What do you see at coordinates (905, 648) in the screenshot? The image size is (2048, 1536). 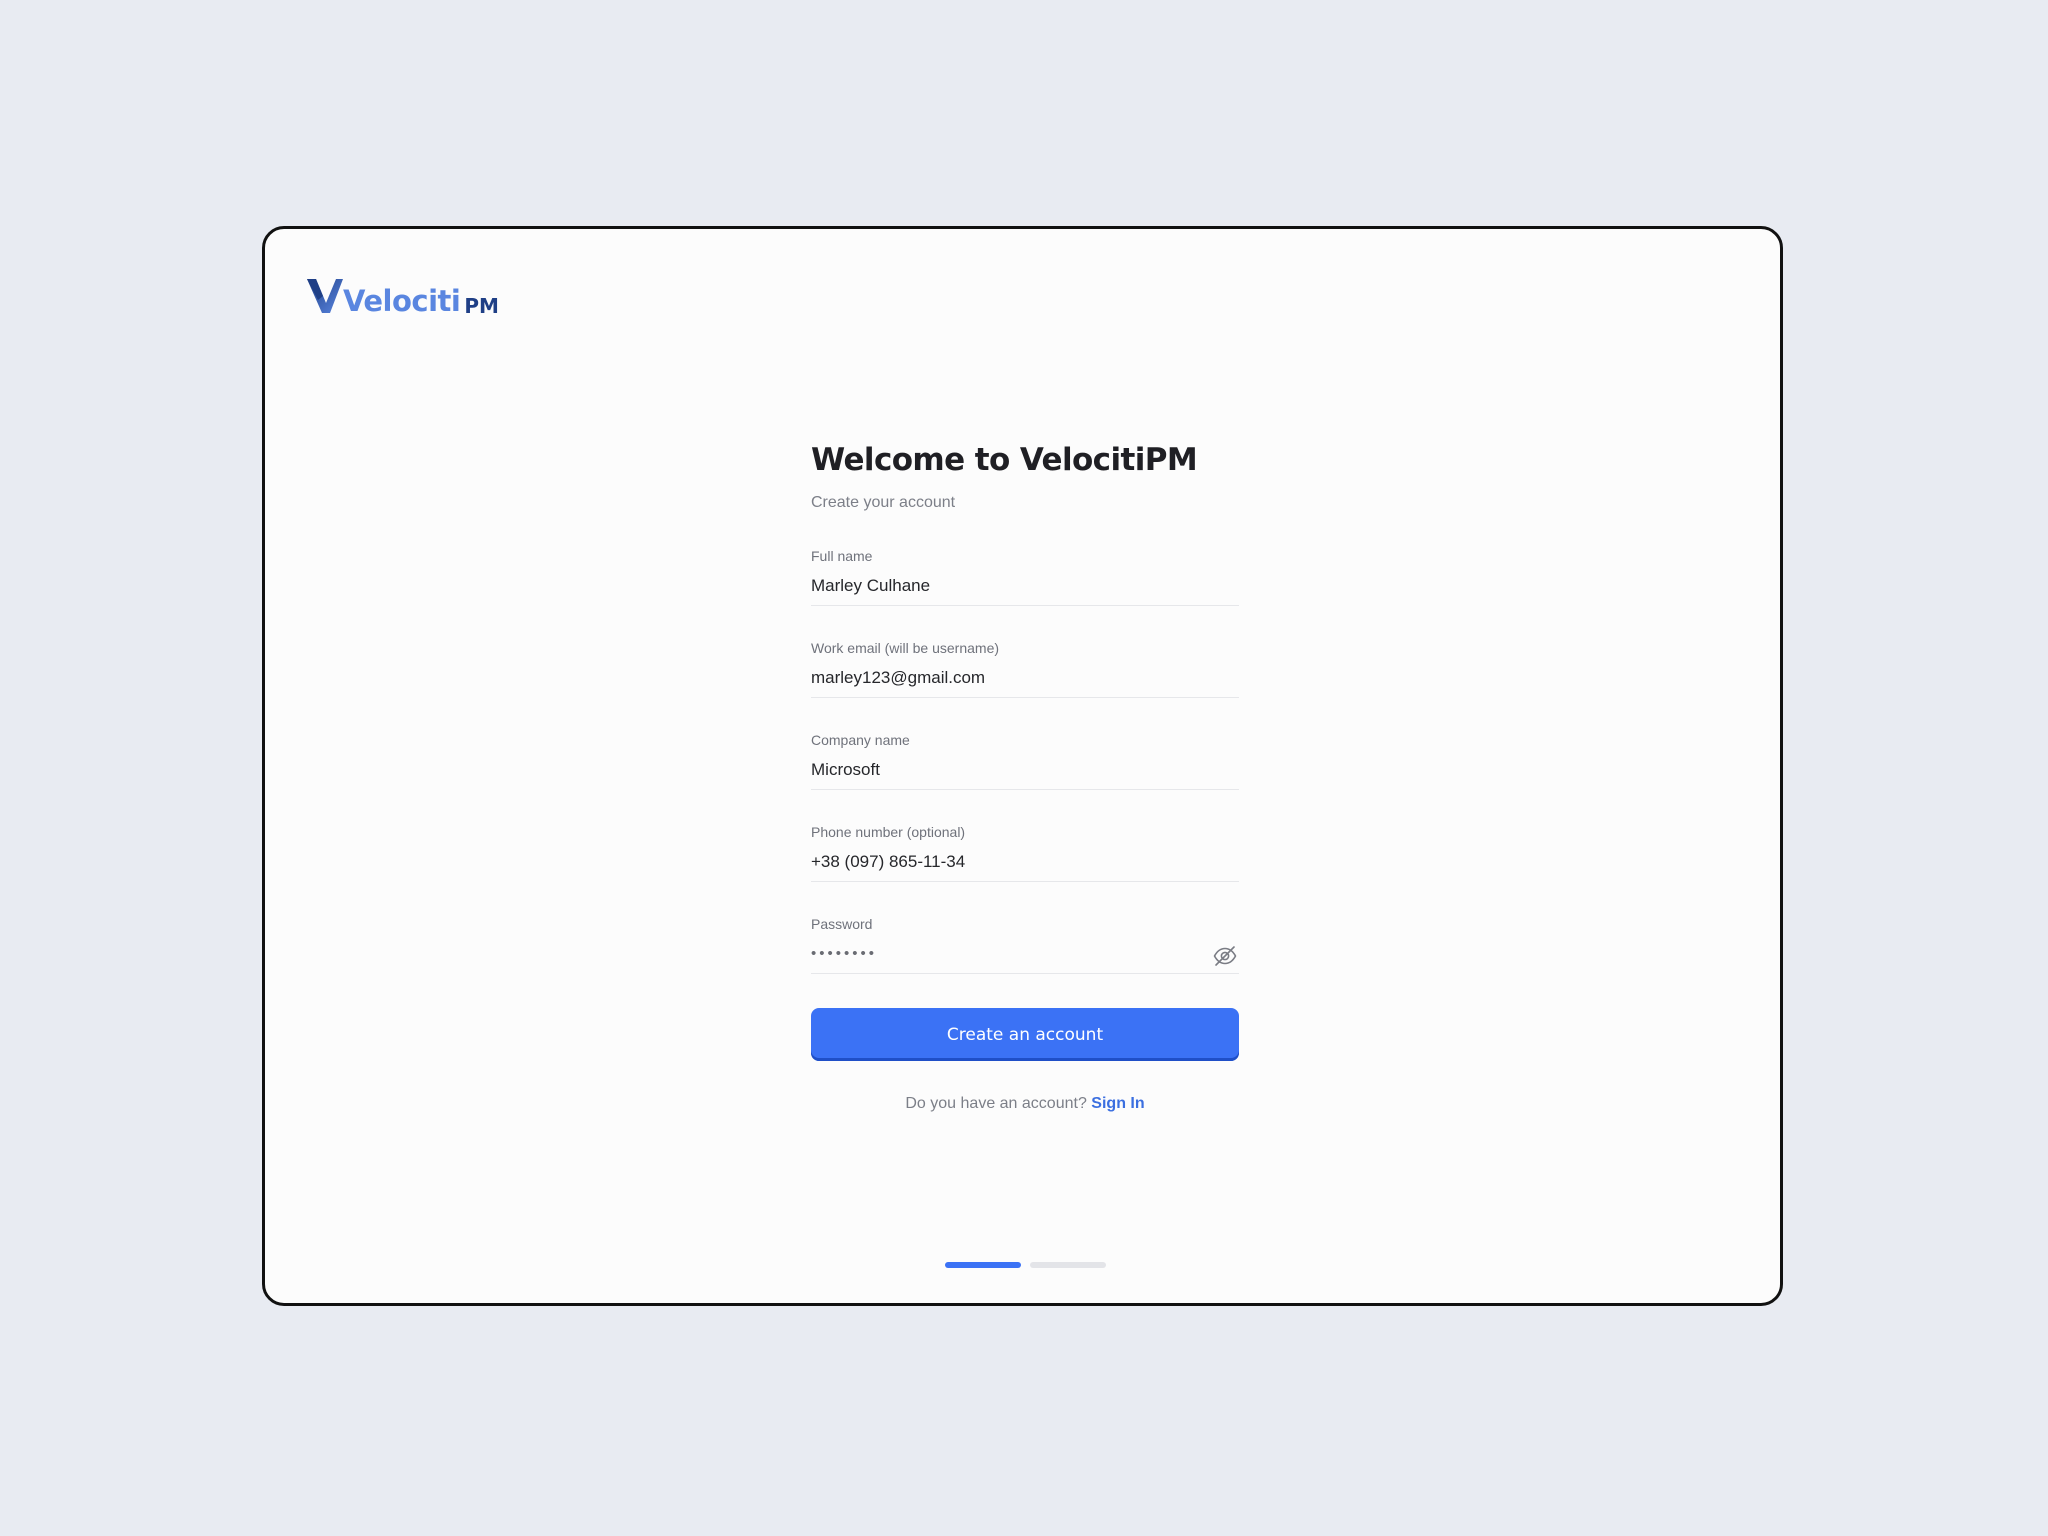 I see `work-email-label: Work email (will be username)` at bounding box center [905, 648].